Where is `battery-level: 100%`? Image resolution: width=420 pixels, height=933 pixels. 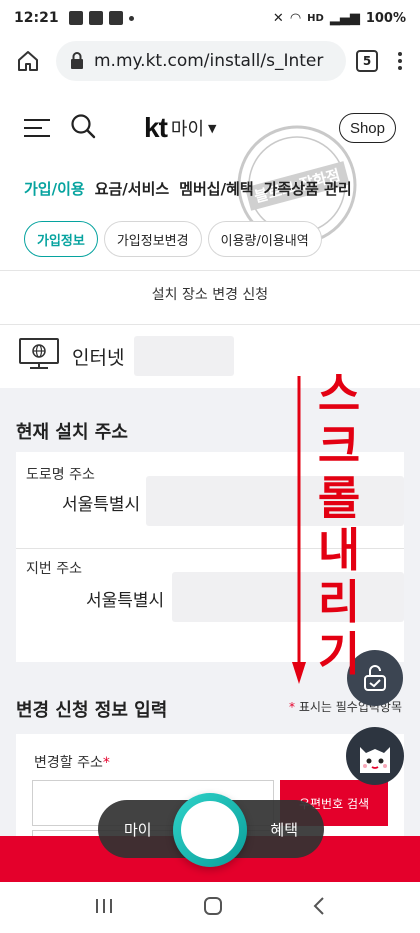 battery-level: 100% is located at coordinates (385, 18).